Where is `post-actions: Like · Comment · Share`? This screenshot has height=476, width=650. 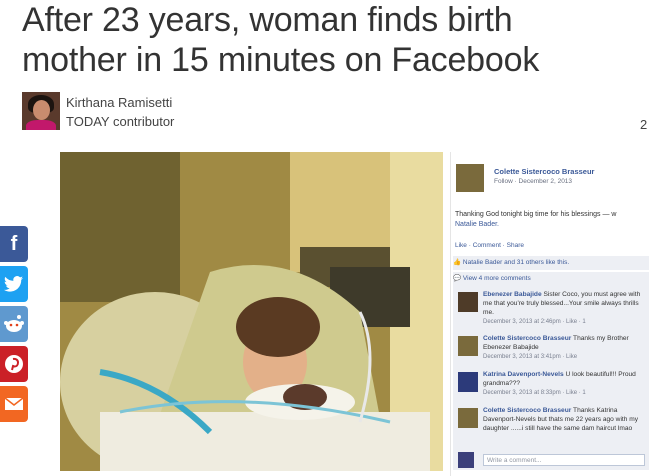 post-actions: Like · Comment · Share is located at coordinates (489, 245).